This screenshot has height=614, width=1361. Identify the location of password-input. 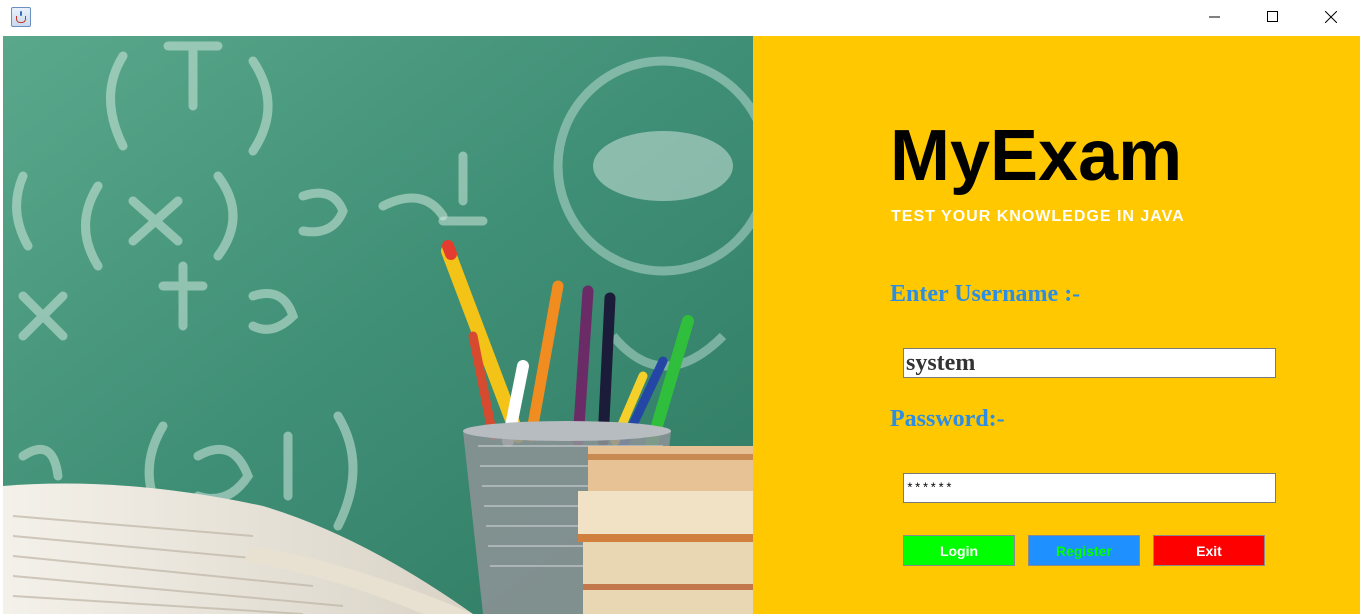
(1089, 488).